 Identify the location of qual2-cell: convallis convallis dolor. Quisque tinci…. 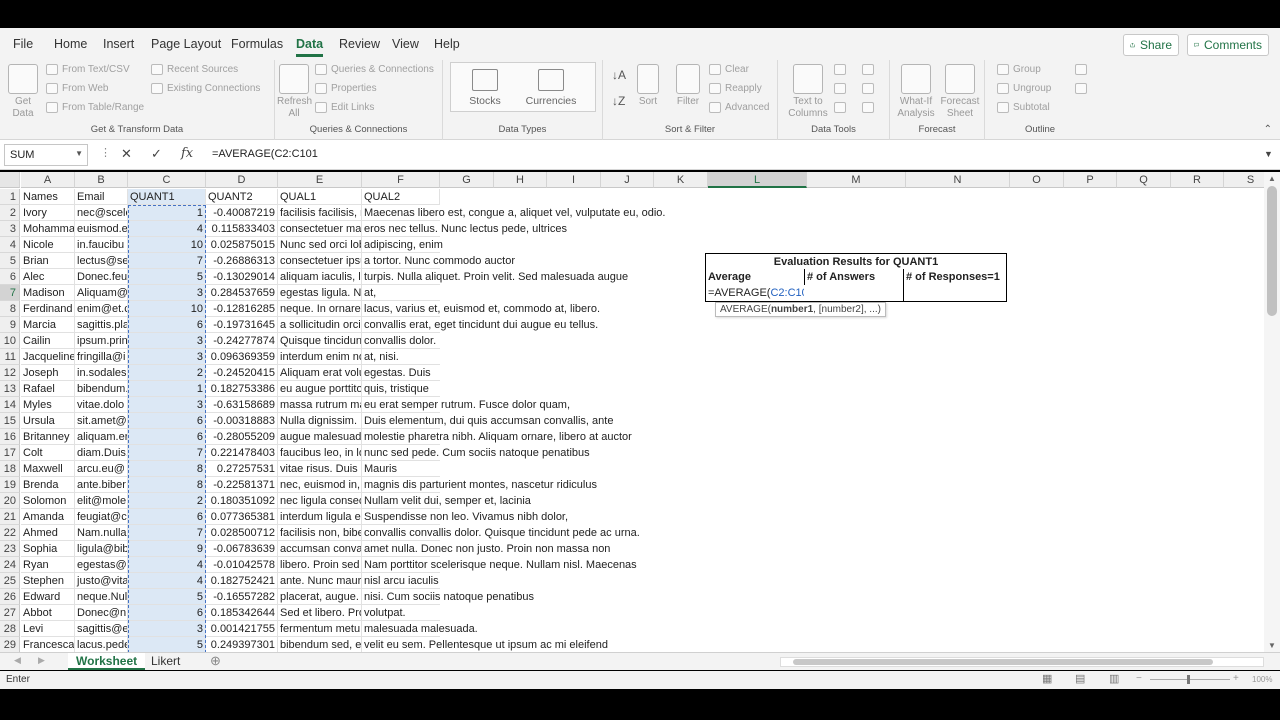
(501, 533).